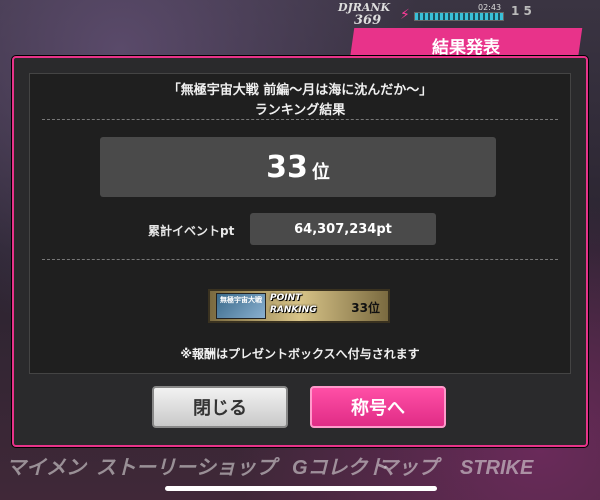 Image resolution: width=600 pixels, height=500 pixels. I want to click on dj-rank-value: 369, so click(368, 20).